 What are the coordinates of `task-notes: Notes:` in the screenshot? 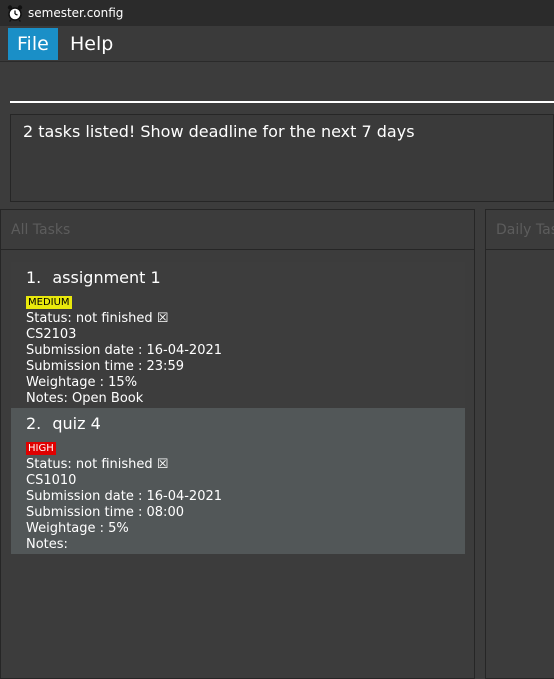 It's located at (47, 544).